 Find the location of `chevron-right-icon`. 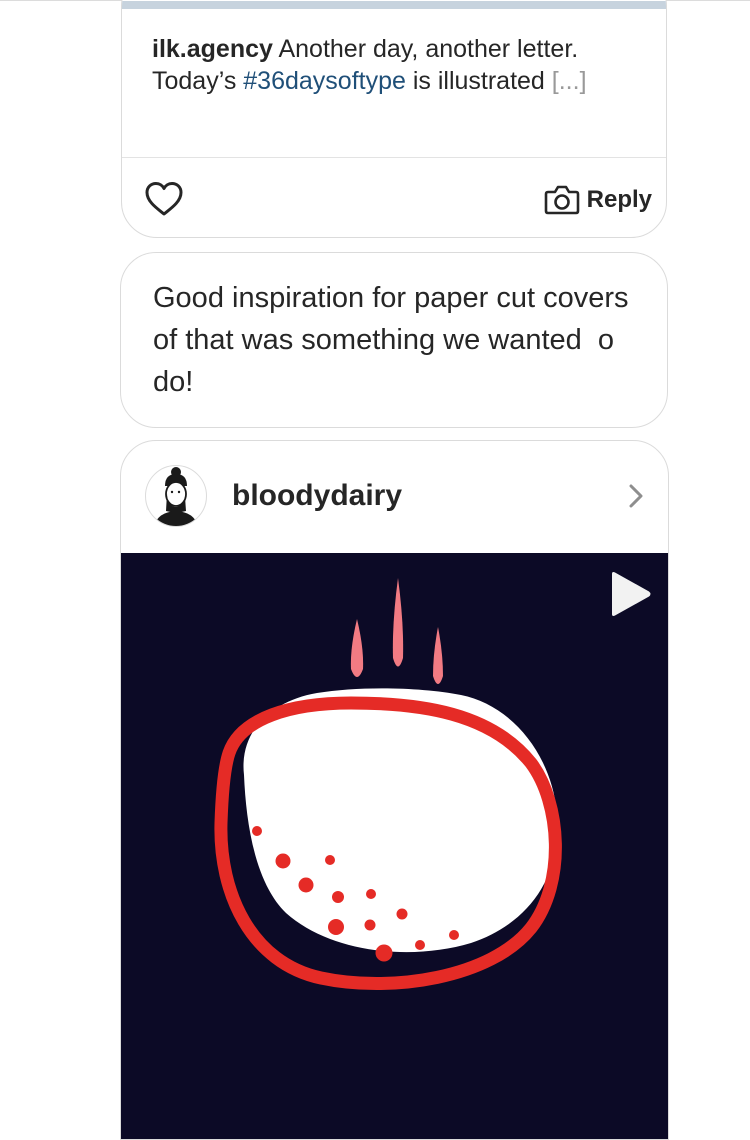

chevron-right-icon is located at coordinates (636, 496).